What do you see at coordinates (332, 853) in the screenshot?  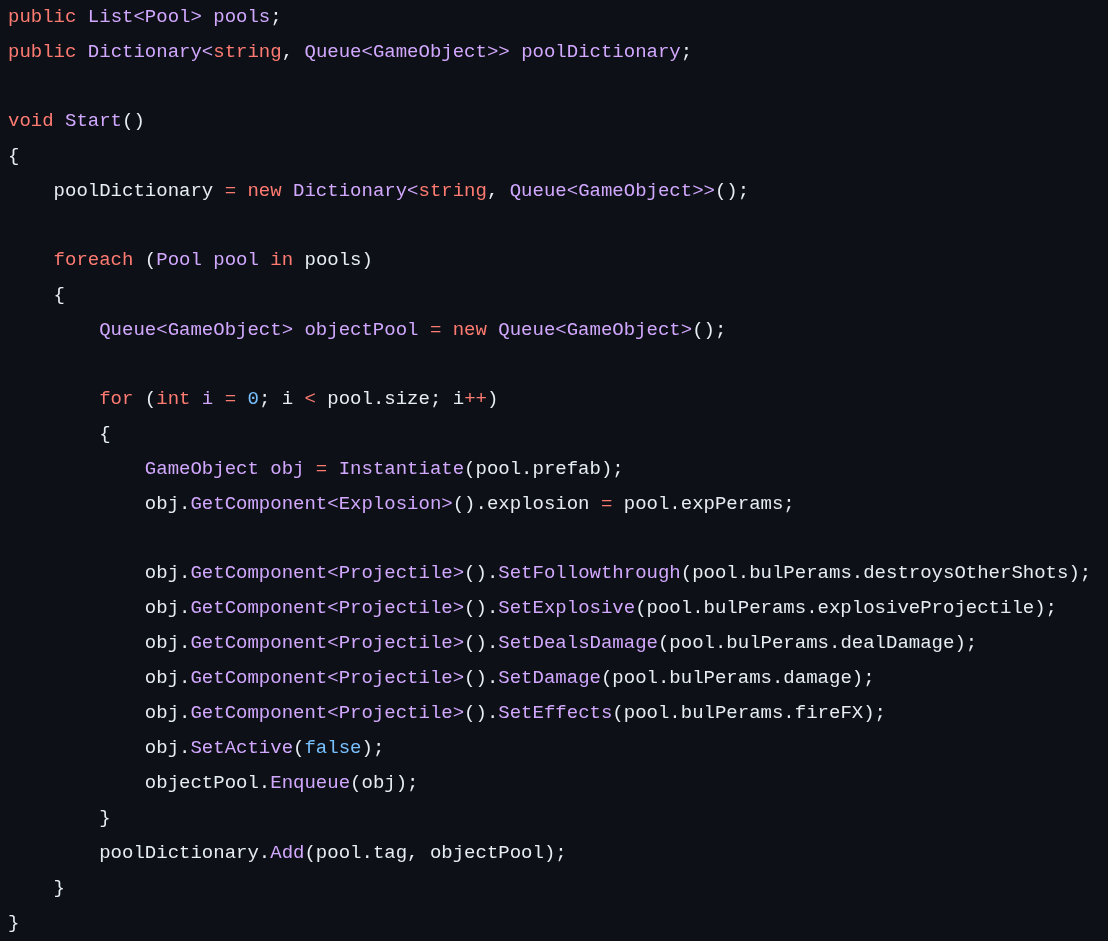 I see `code-line: poolDictionary.Add(pool.tag, objectPool);` at bounding box center [332, 853].